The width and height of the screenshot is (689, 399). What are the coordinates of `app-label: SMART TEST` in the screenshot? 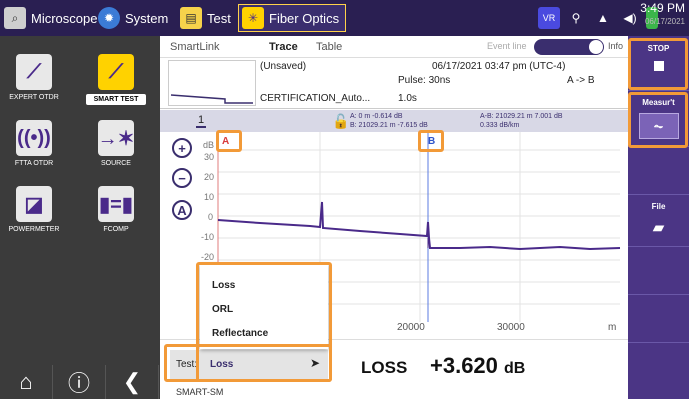 It's located at (116, 99).